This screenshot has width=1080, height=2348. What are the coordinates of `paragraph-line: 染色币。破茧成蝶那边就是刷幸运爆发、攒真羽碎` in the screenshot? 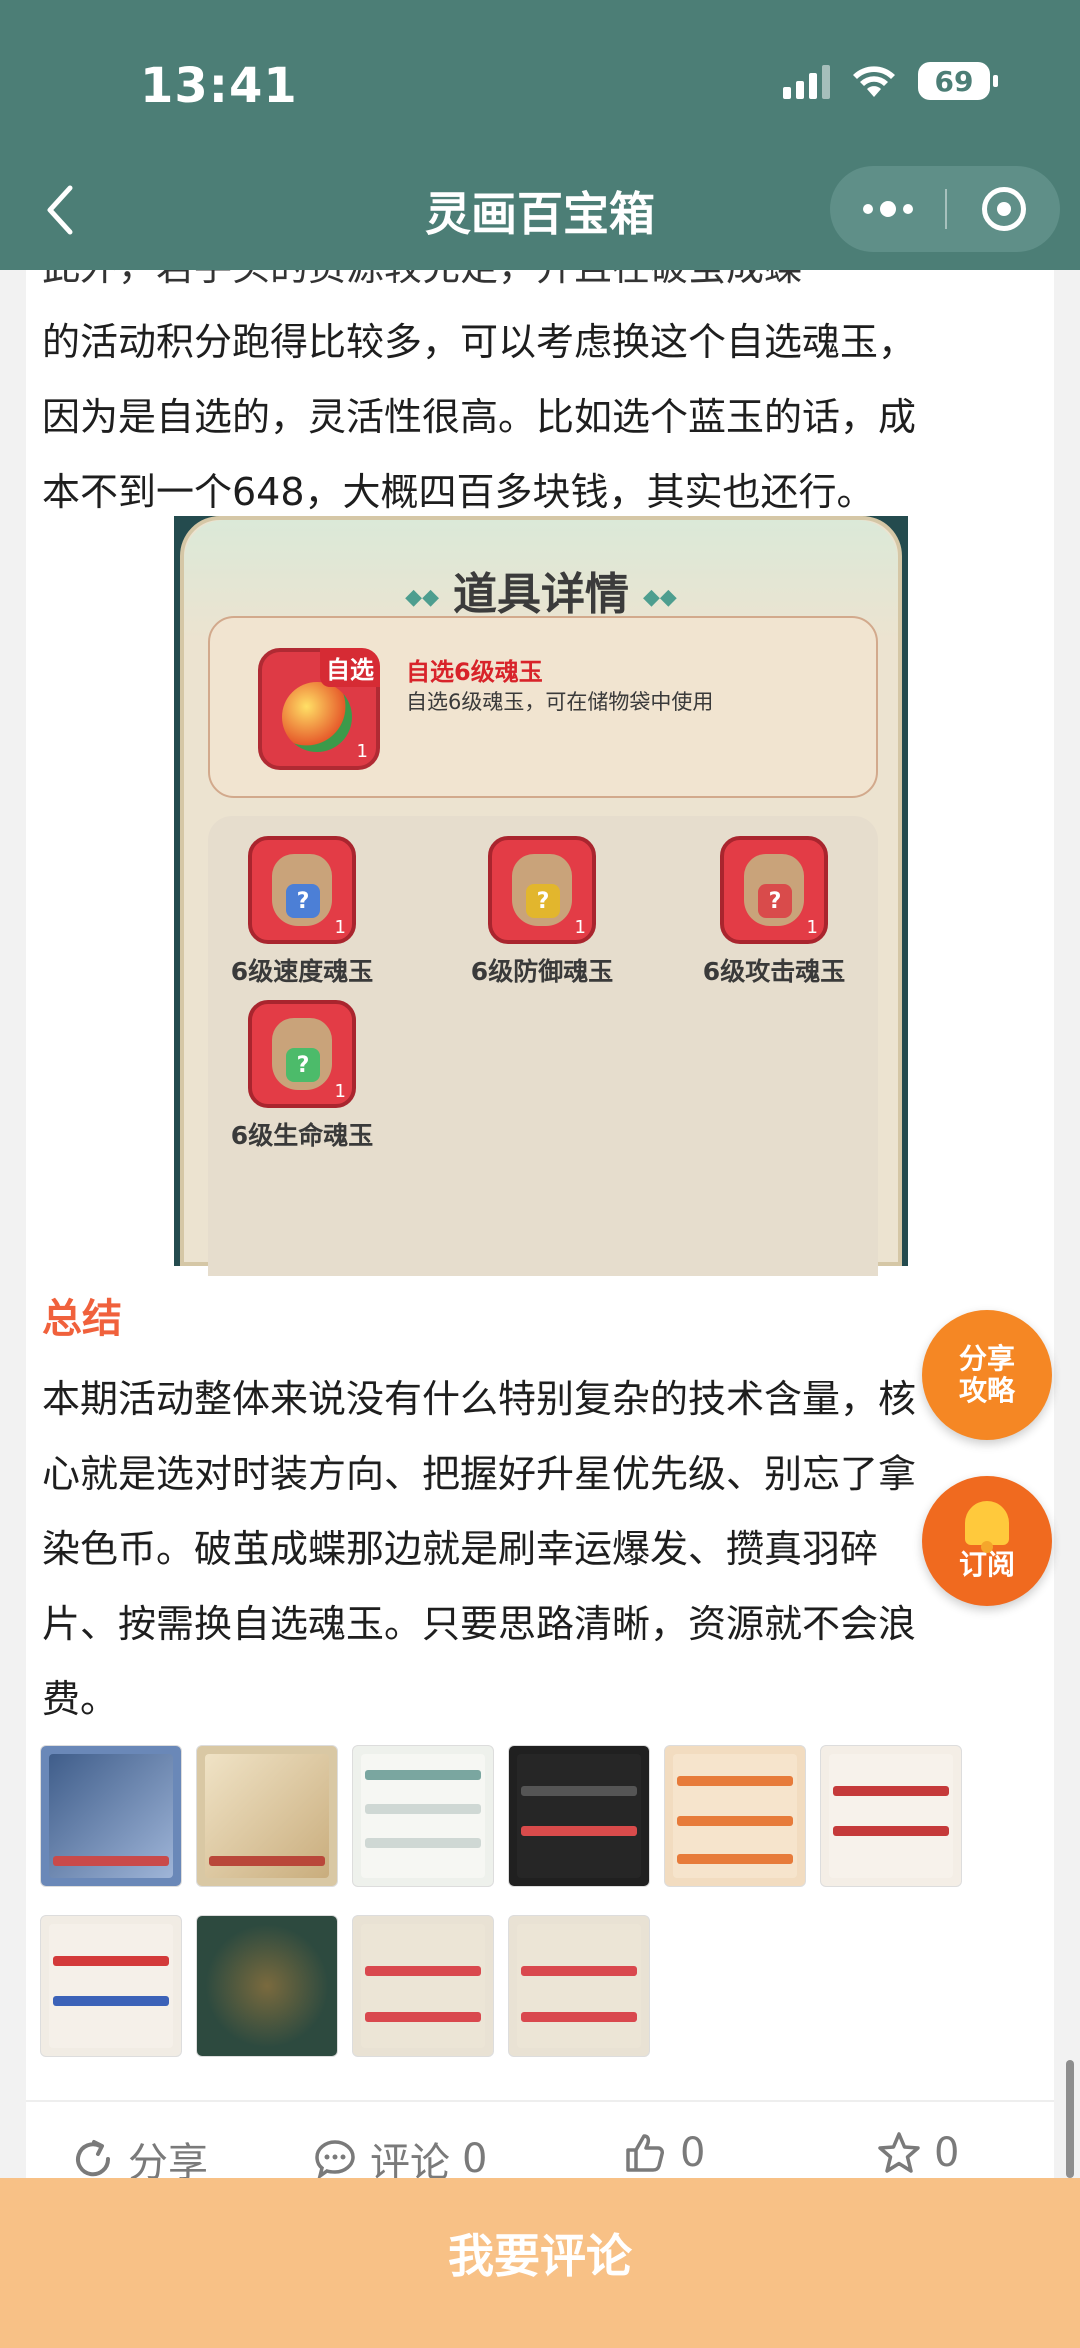 It's located at (460, 1549).